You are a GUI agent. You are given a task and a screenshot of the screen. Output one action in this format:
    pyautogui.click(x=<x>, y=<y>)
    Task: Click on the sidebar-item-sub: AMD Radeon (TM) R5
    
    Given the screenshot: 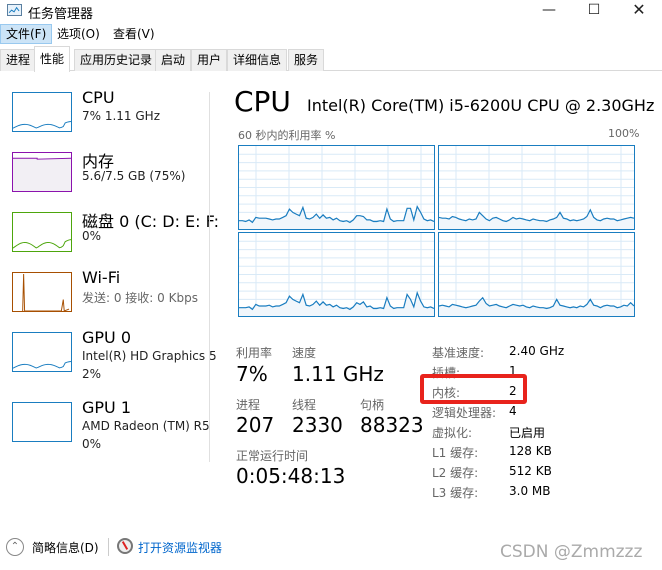 What is the action you would take?
    pyautogui.click(x=146, y=426)
    